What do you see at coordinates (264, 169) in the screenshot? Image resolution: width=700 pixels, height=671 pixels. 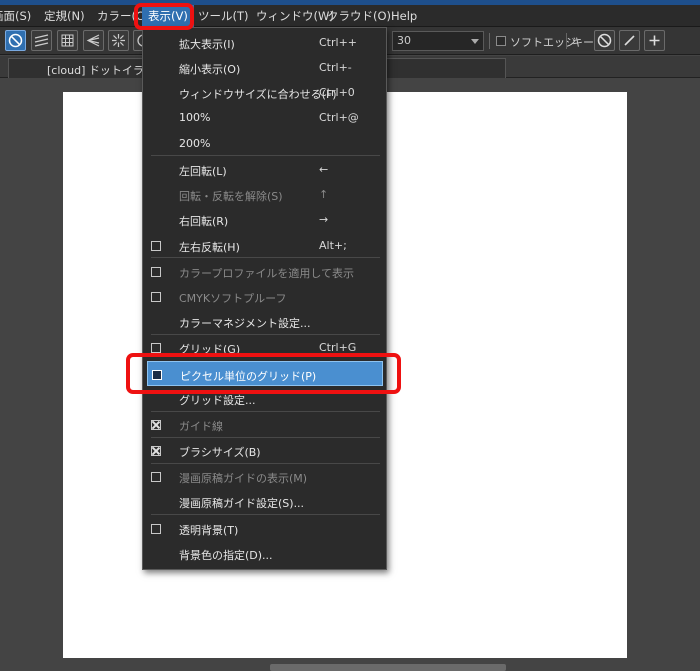 I see `menu-item-rotate-left: 左回転(L) ←` at bounding box center [264, 169].